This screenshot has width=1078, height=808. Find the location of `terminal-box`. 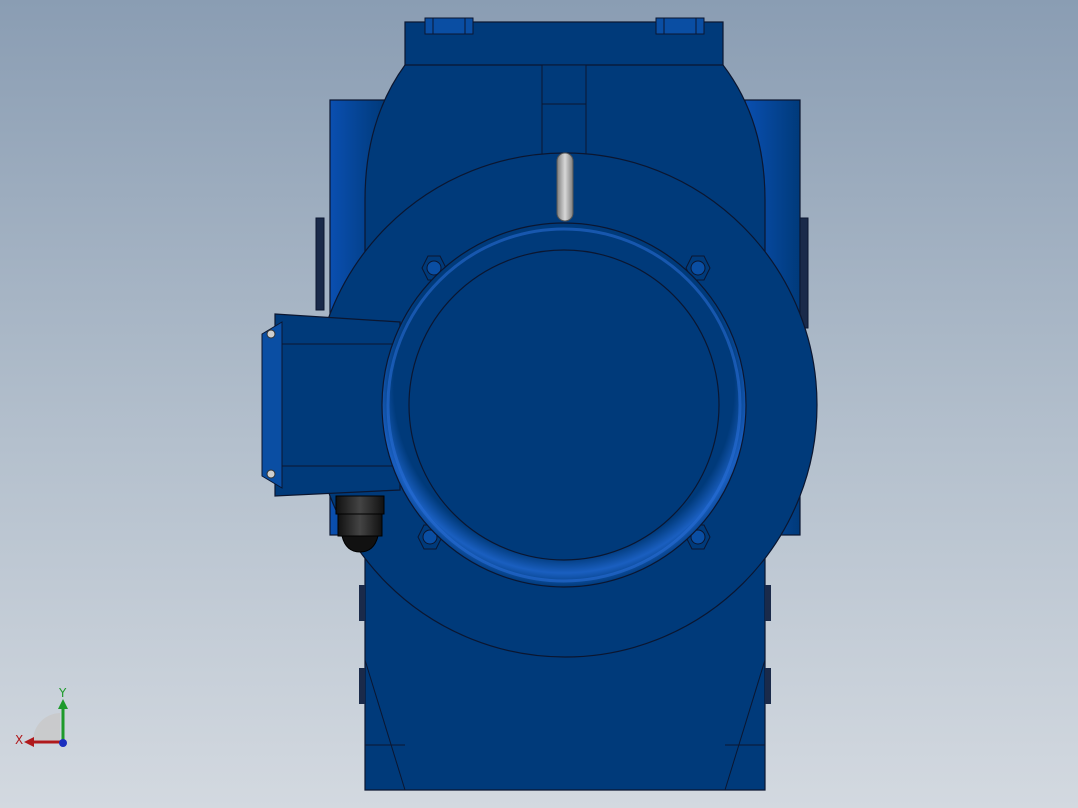

terminal-box is located at coordinates (331, 405).